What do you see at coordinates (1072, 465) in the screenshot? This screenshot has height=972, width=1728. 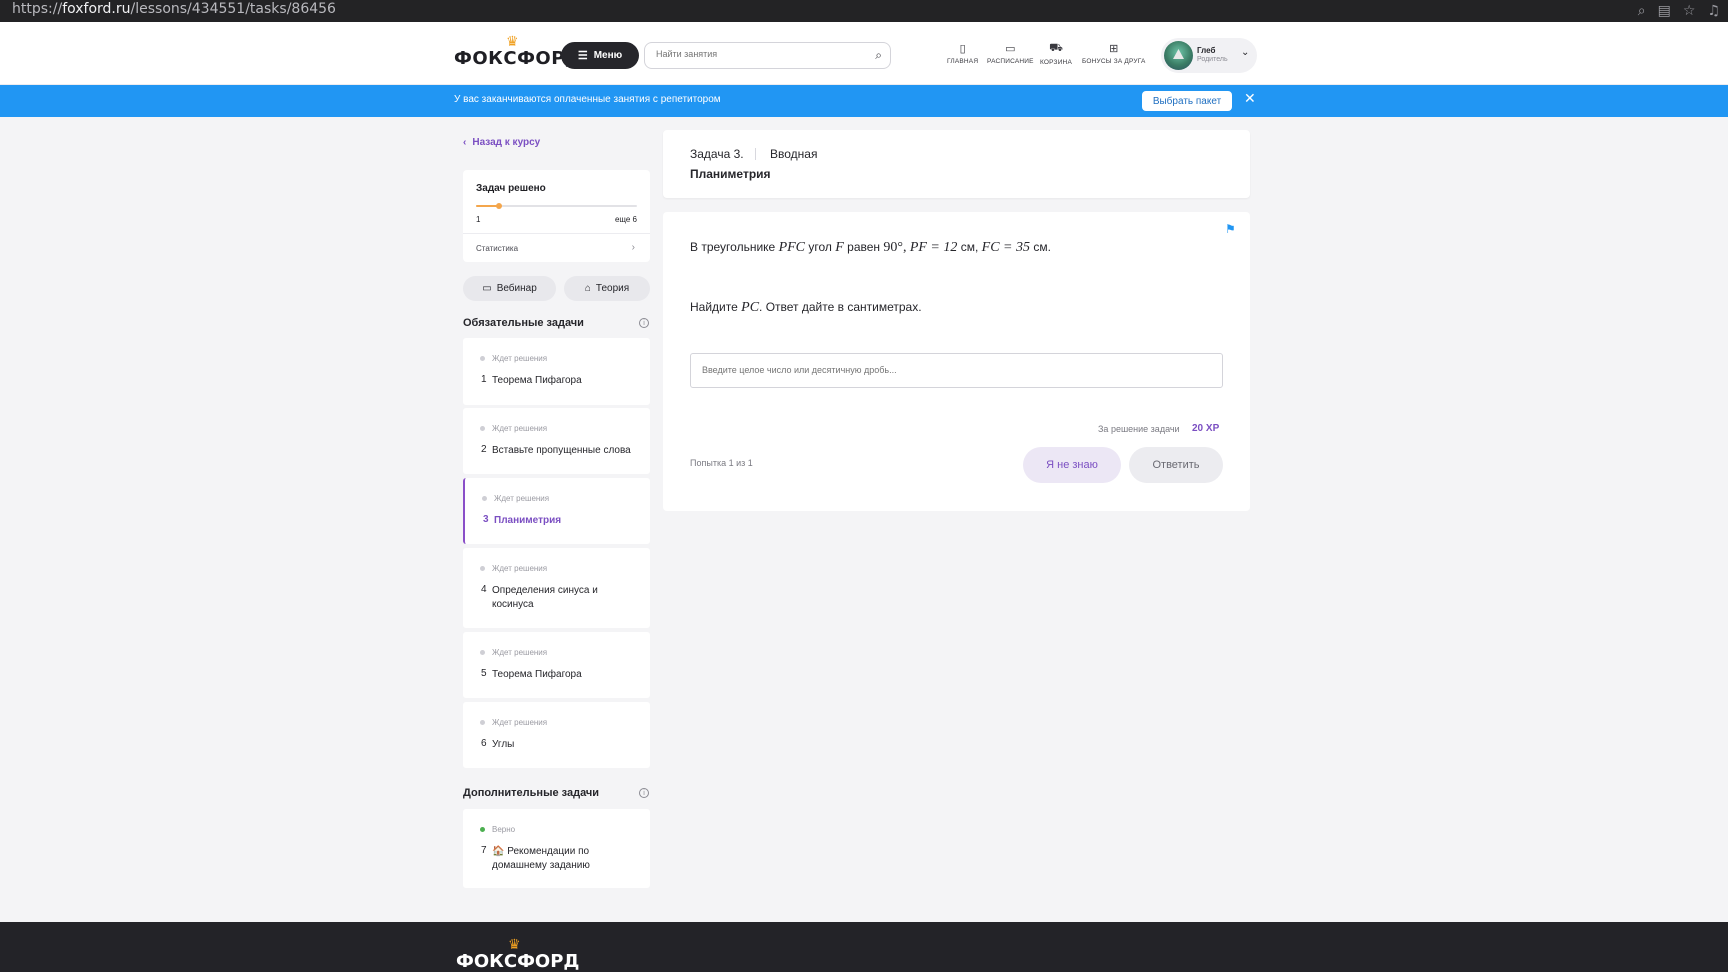 I see `dont-know-button: Я не знаю` at bounding box center [1072, 465].